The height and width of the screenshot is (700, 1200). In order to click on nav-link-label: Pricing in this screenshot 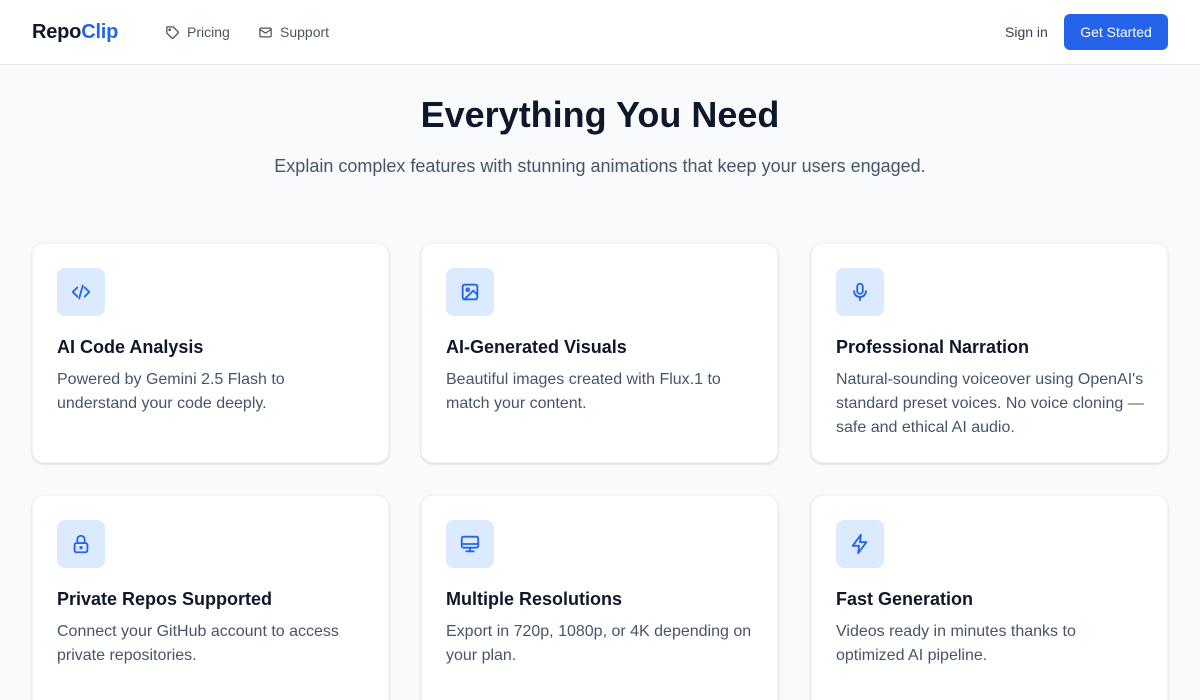, I will do `click(208, 32)`.